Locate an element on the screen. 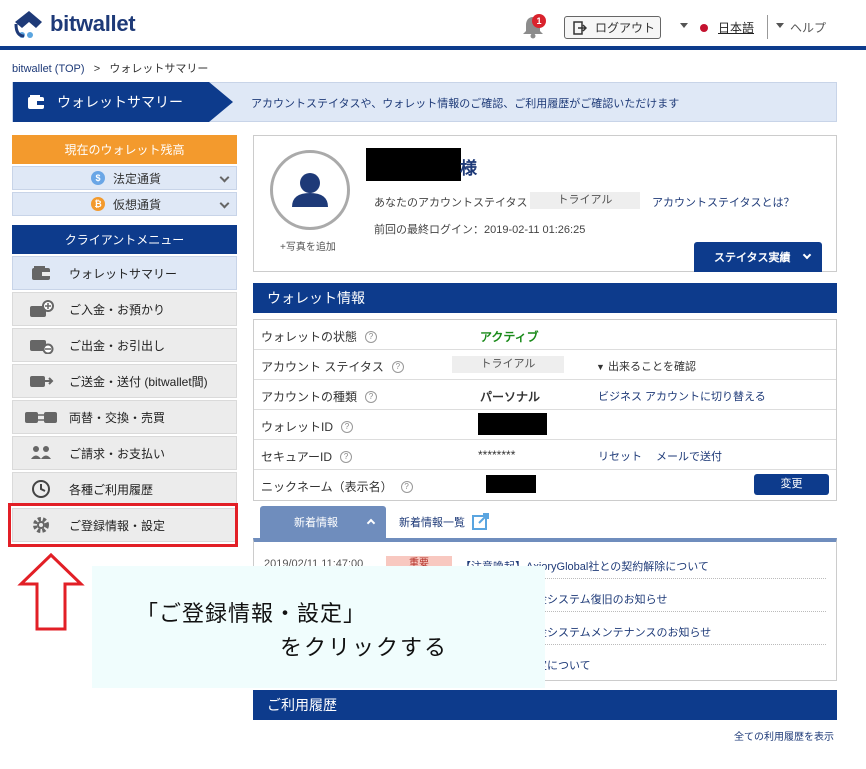 The image size is (866, 769). help-link: ヘルプ is located at coordinates (808, 27).